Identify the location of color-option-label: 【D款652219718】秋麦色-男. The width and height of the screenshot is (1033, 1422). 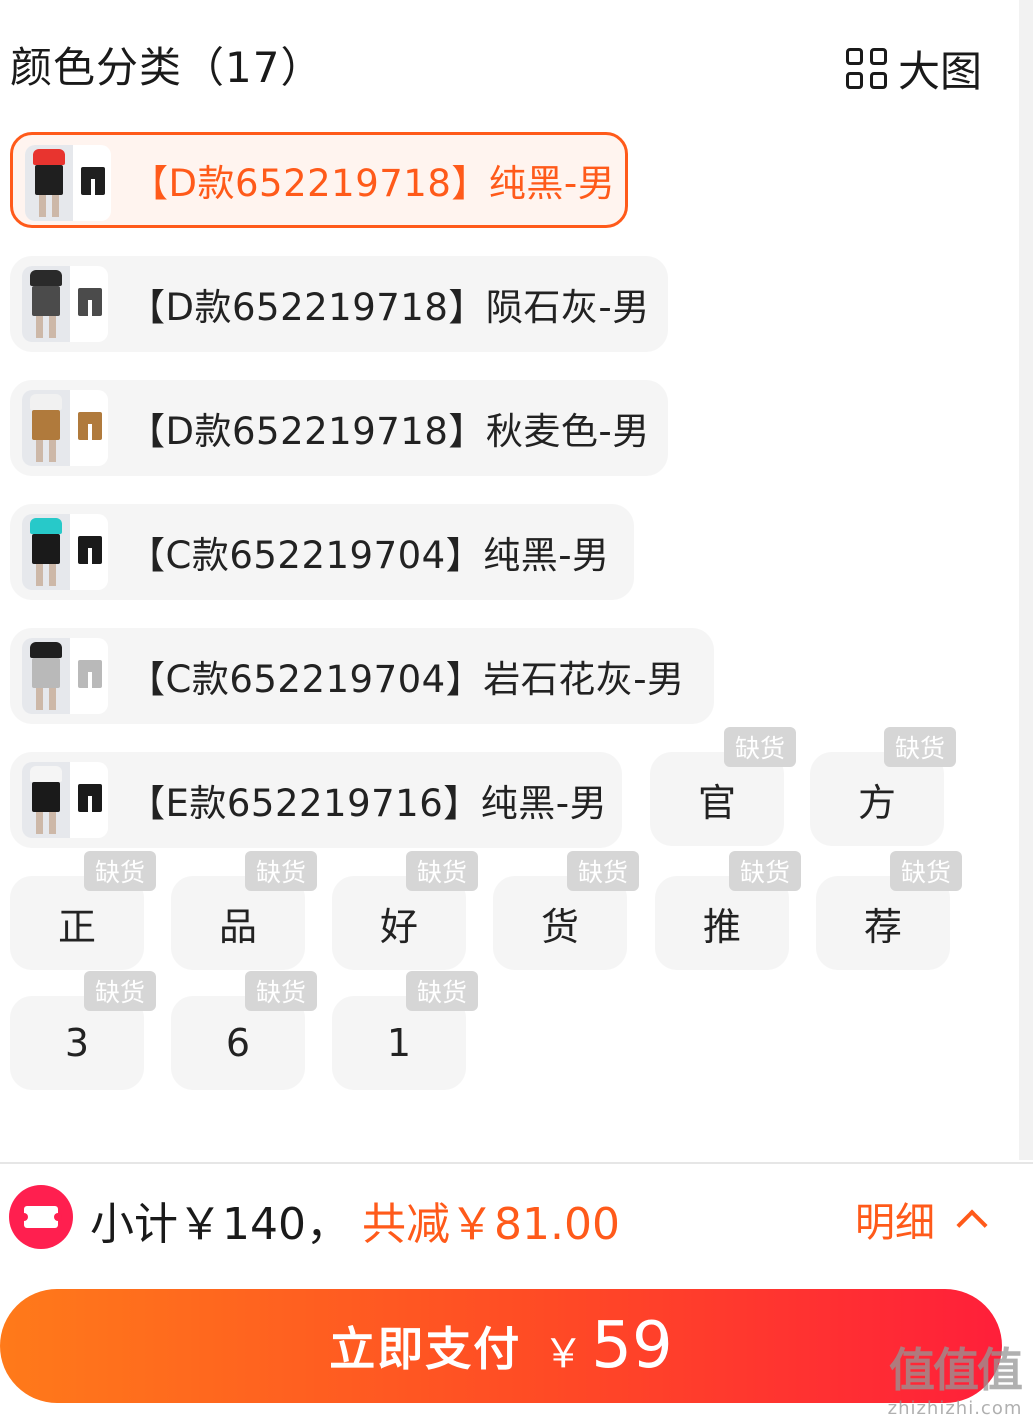
(389, 431).